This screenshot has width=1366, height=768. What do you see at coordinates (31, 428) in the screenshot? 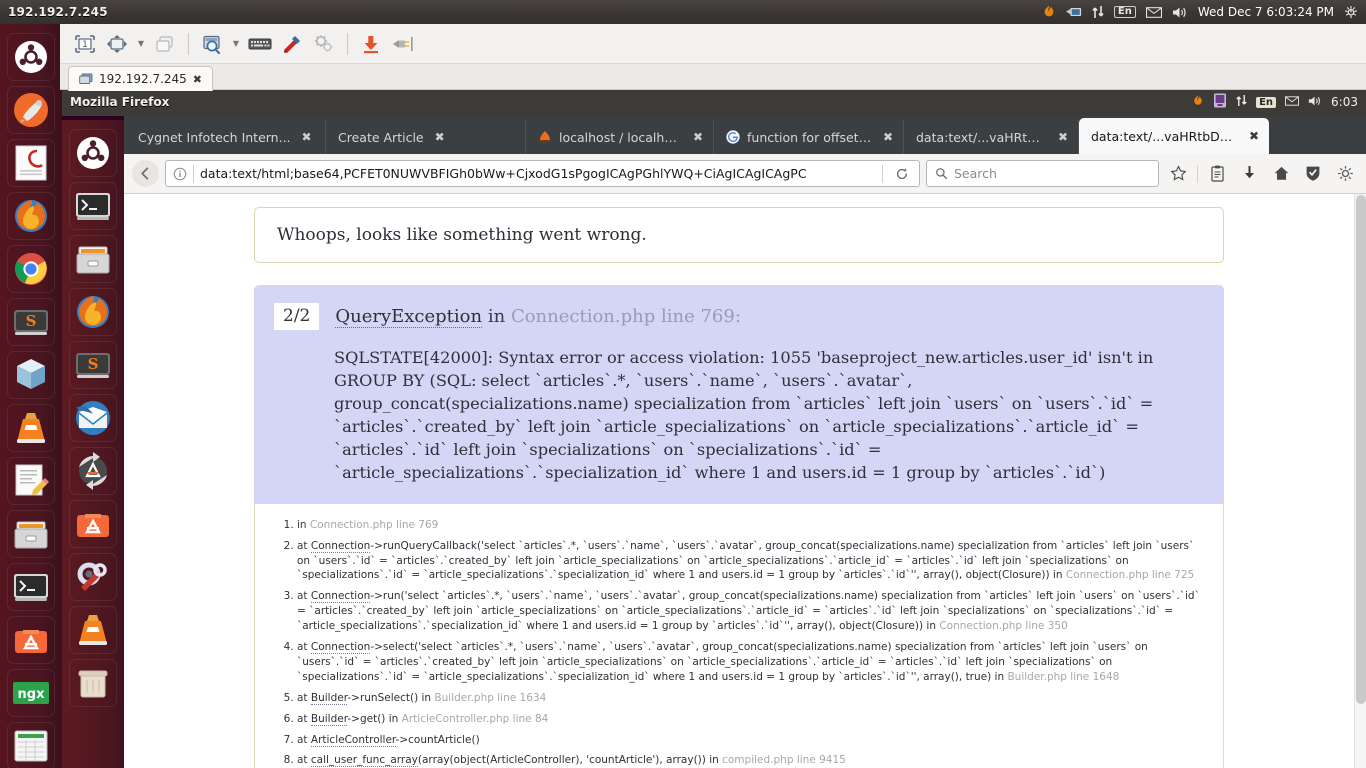
I see `launcher-item-vlc` at bounding box center [31, 428].